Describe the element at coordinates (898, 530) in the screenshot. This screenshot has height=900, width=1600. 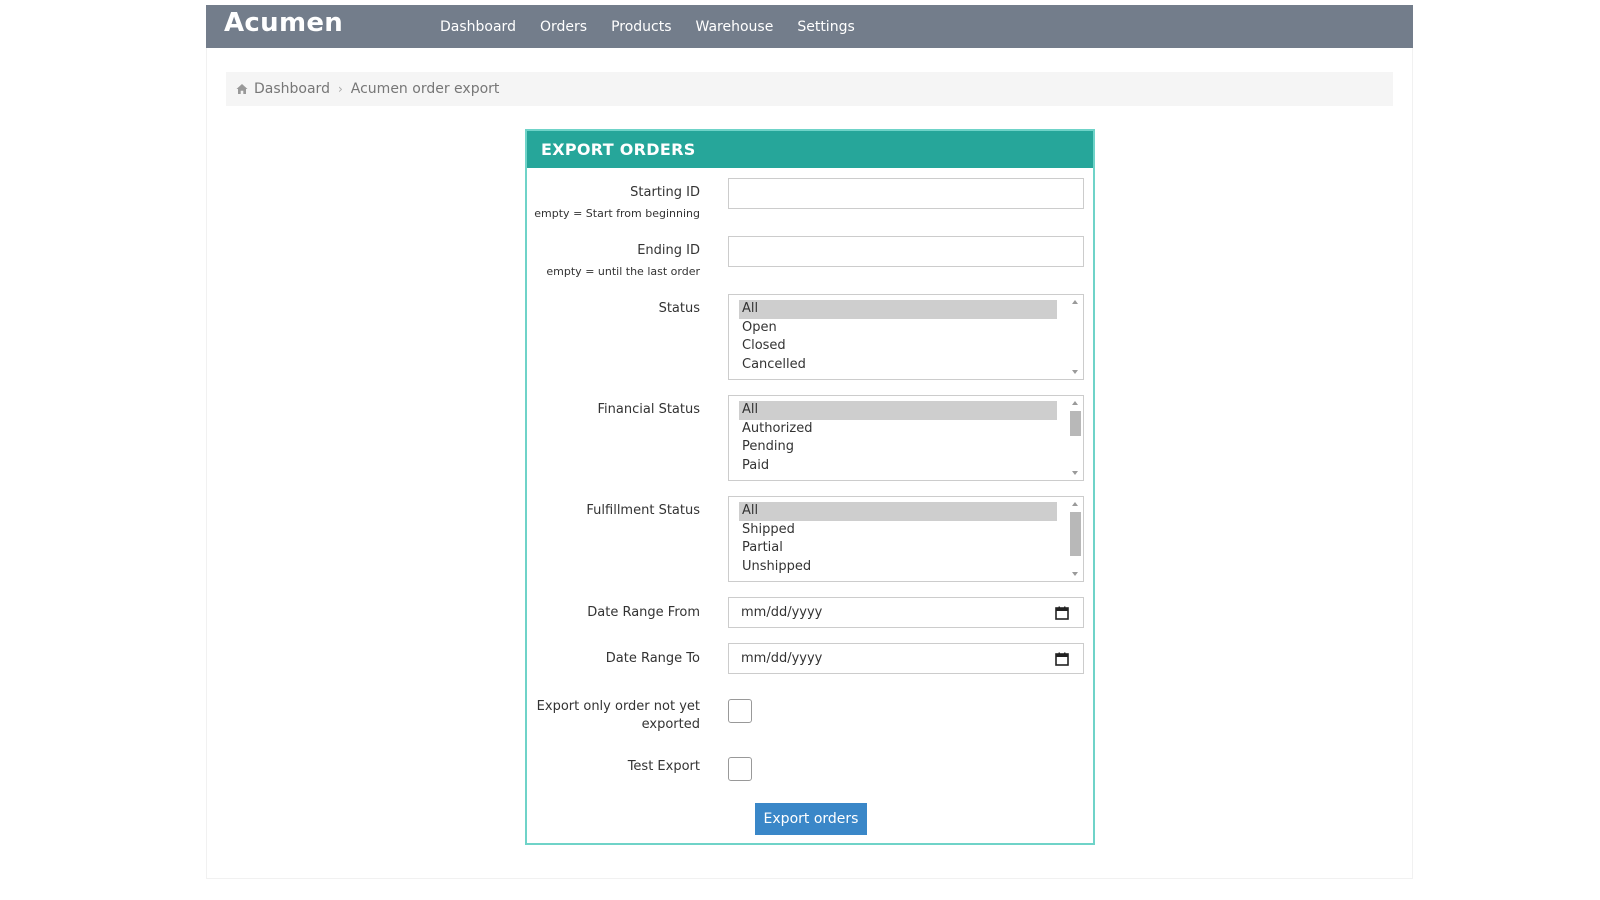
I see `fulfillment-status-option: Shipped` at that location.